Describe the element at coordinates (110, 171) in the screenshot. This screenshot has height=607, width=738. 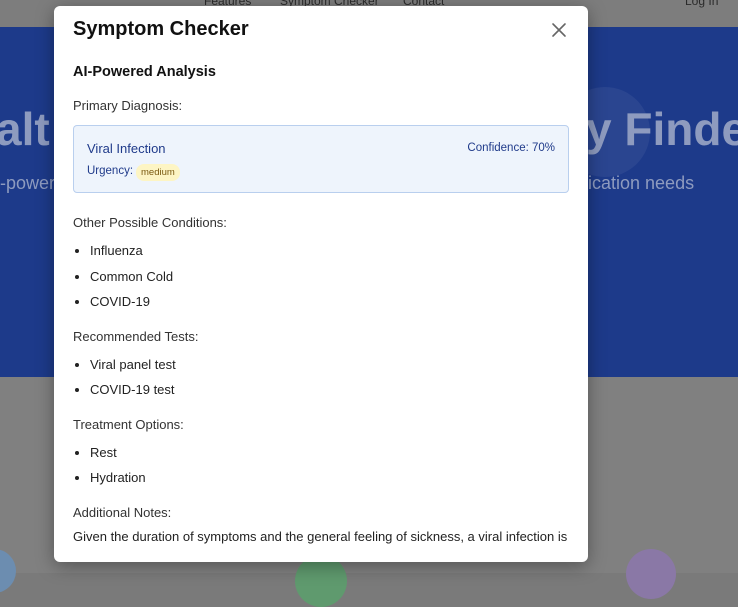
I see `urgency-label: Urgency:` at that location.